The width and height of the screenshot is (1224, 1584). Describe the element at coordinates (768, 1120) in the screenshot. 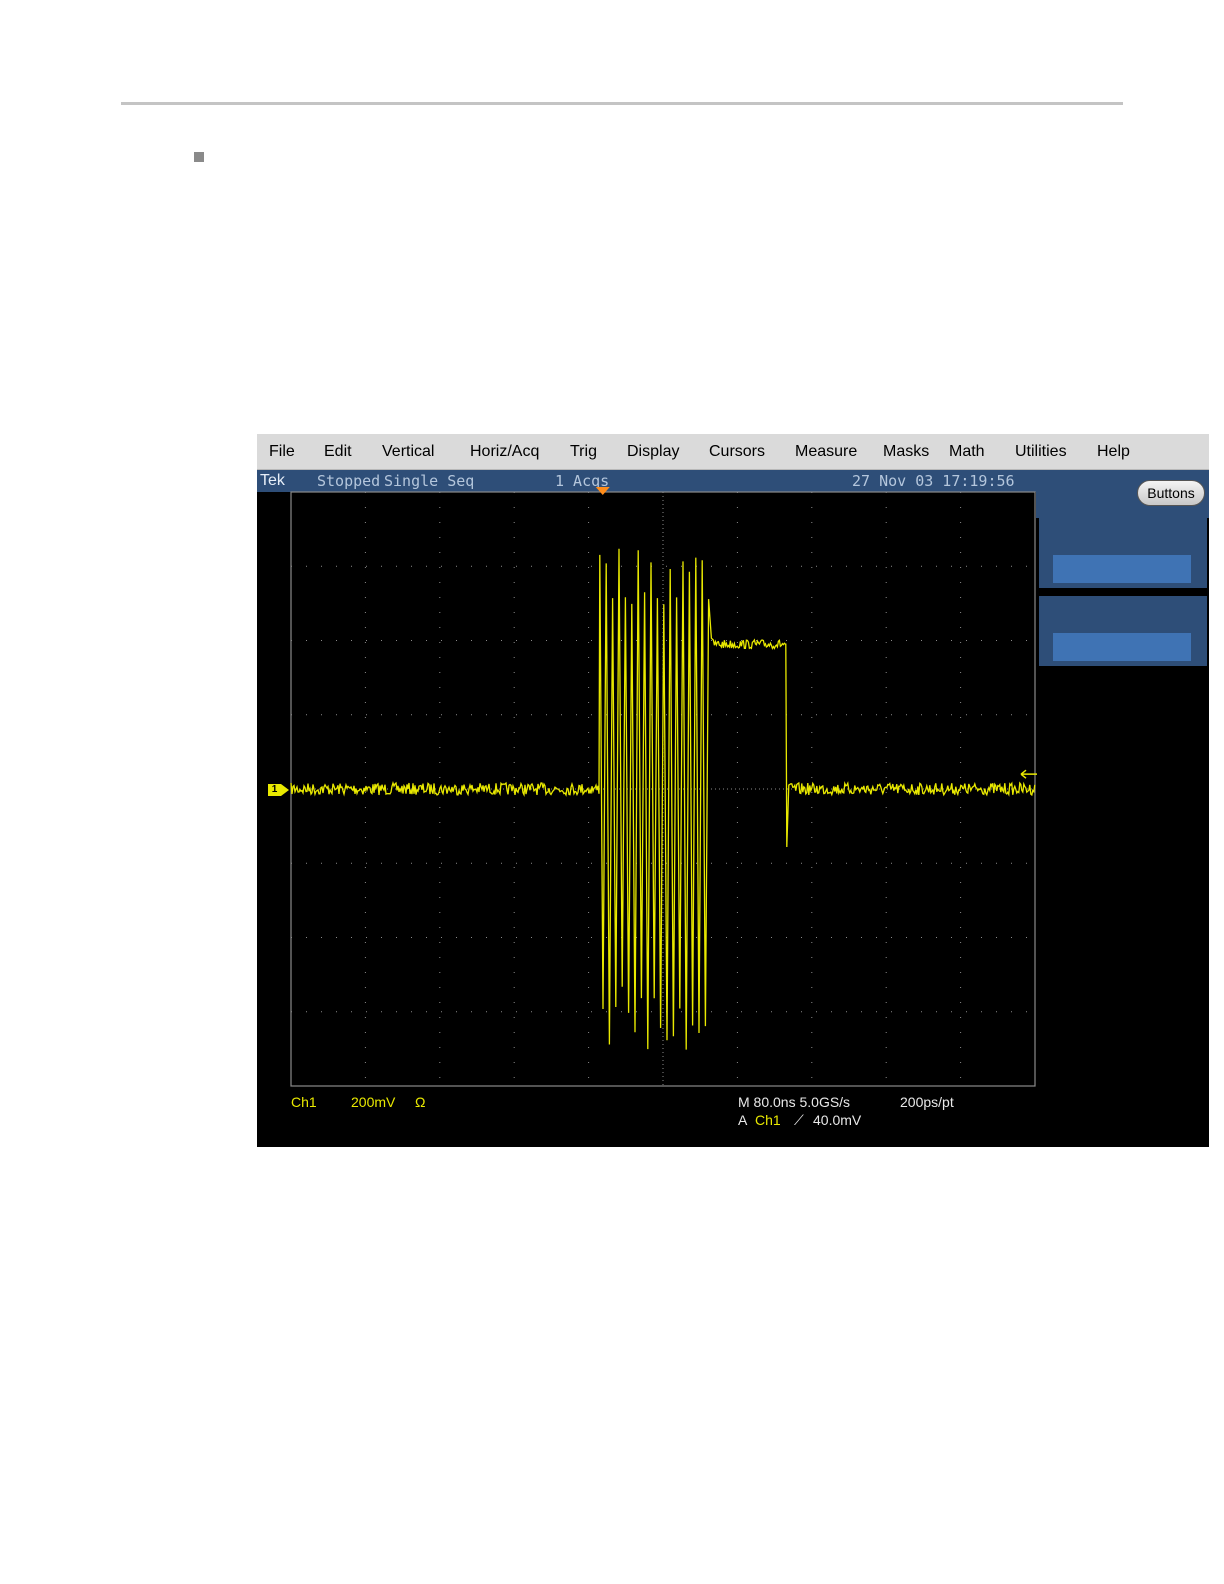

I see `trigger-source: Ch1` at that location.